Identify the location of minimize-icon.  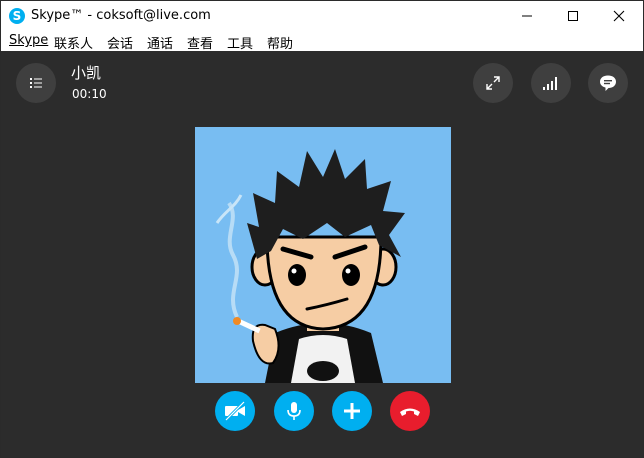
(527, 16).